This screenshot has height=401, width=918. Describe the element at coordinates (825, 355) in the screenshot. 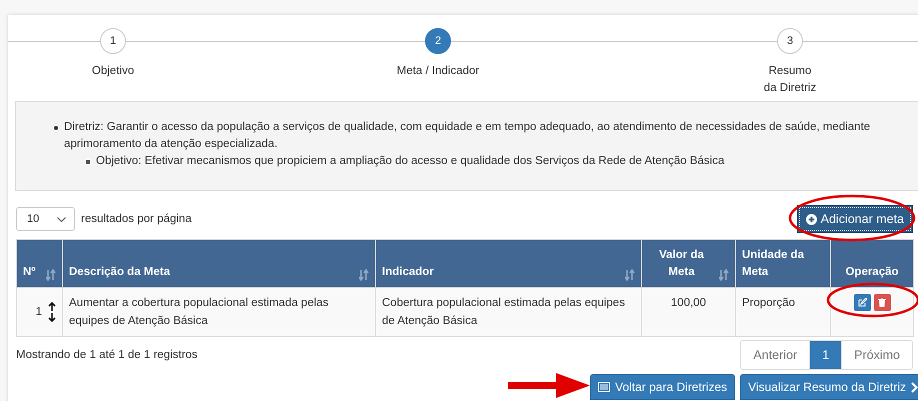

I see `pagination-link: 1` at that location.